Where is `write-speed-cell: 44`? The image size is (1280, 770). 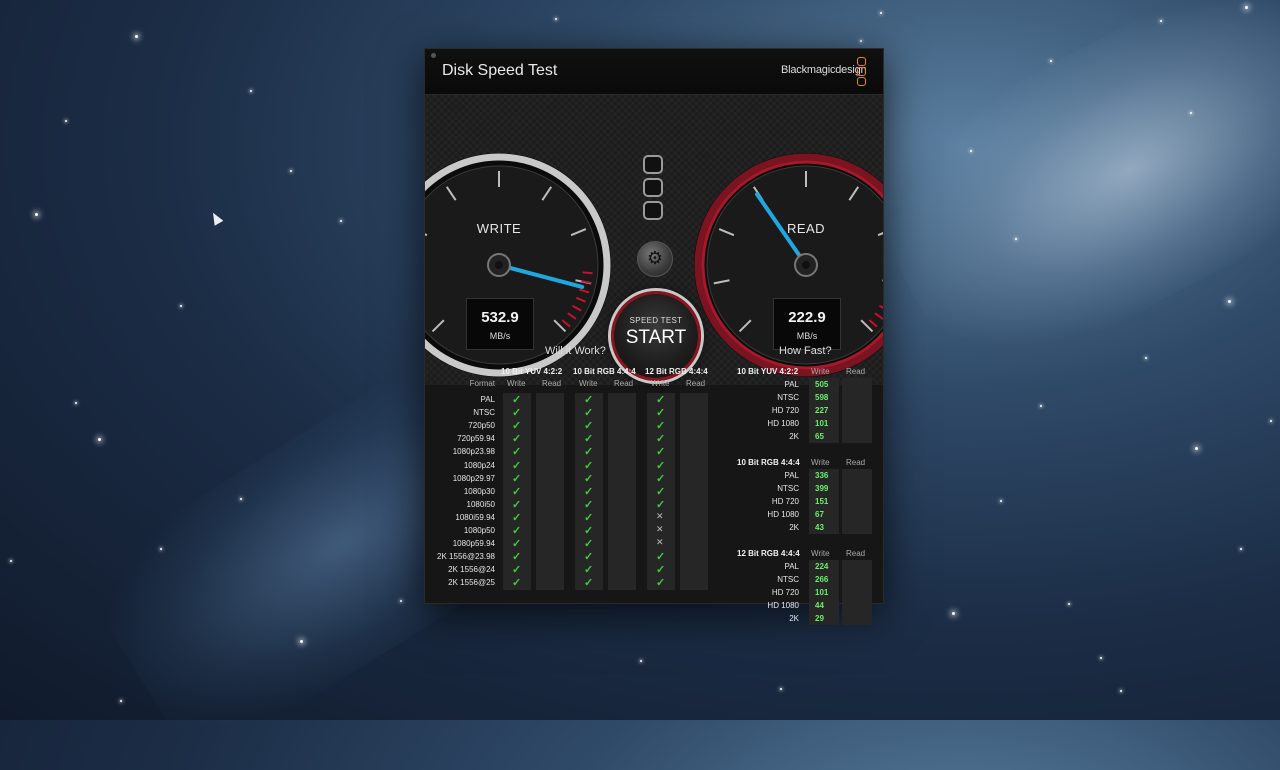
write-speed-cell: 44 is located at coordinates (819, 605).